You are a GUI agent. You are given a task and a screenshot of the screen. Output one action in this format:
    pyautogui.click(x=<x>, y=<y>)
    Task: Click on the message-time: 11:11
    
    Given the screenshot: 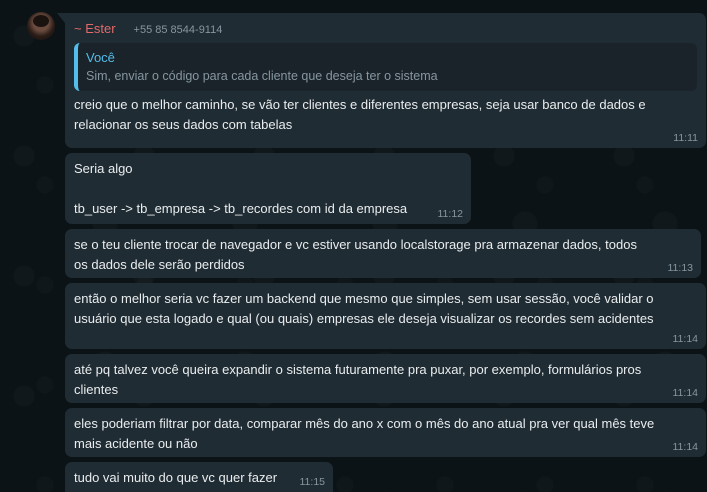 What is the action you would take?
    pyautogui.click(x=685, y=138)
    